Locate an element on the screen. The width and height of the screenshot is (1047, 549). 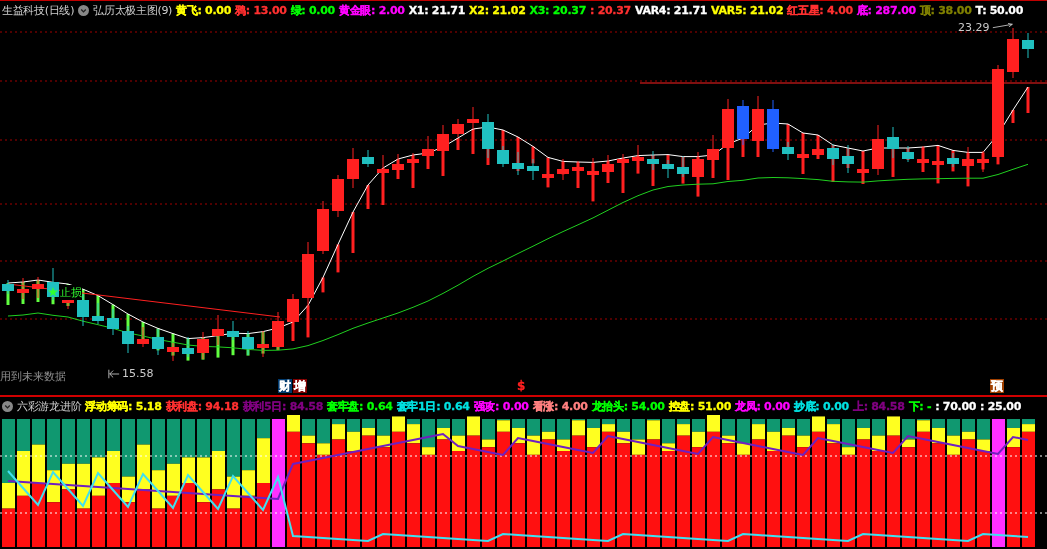
indicator-readout: 黄飞: 0.00 is located at coordinates (204, 10).